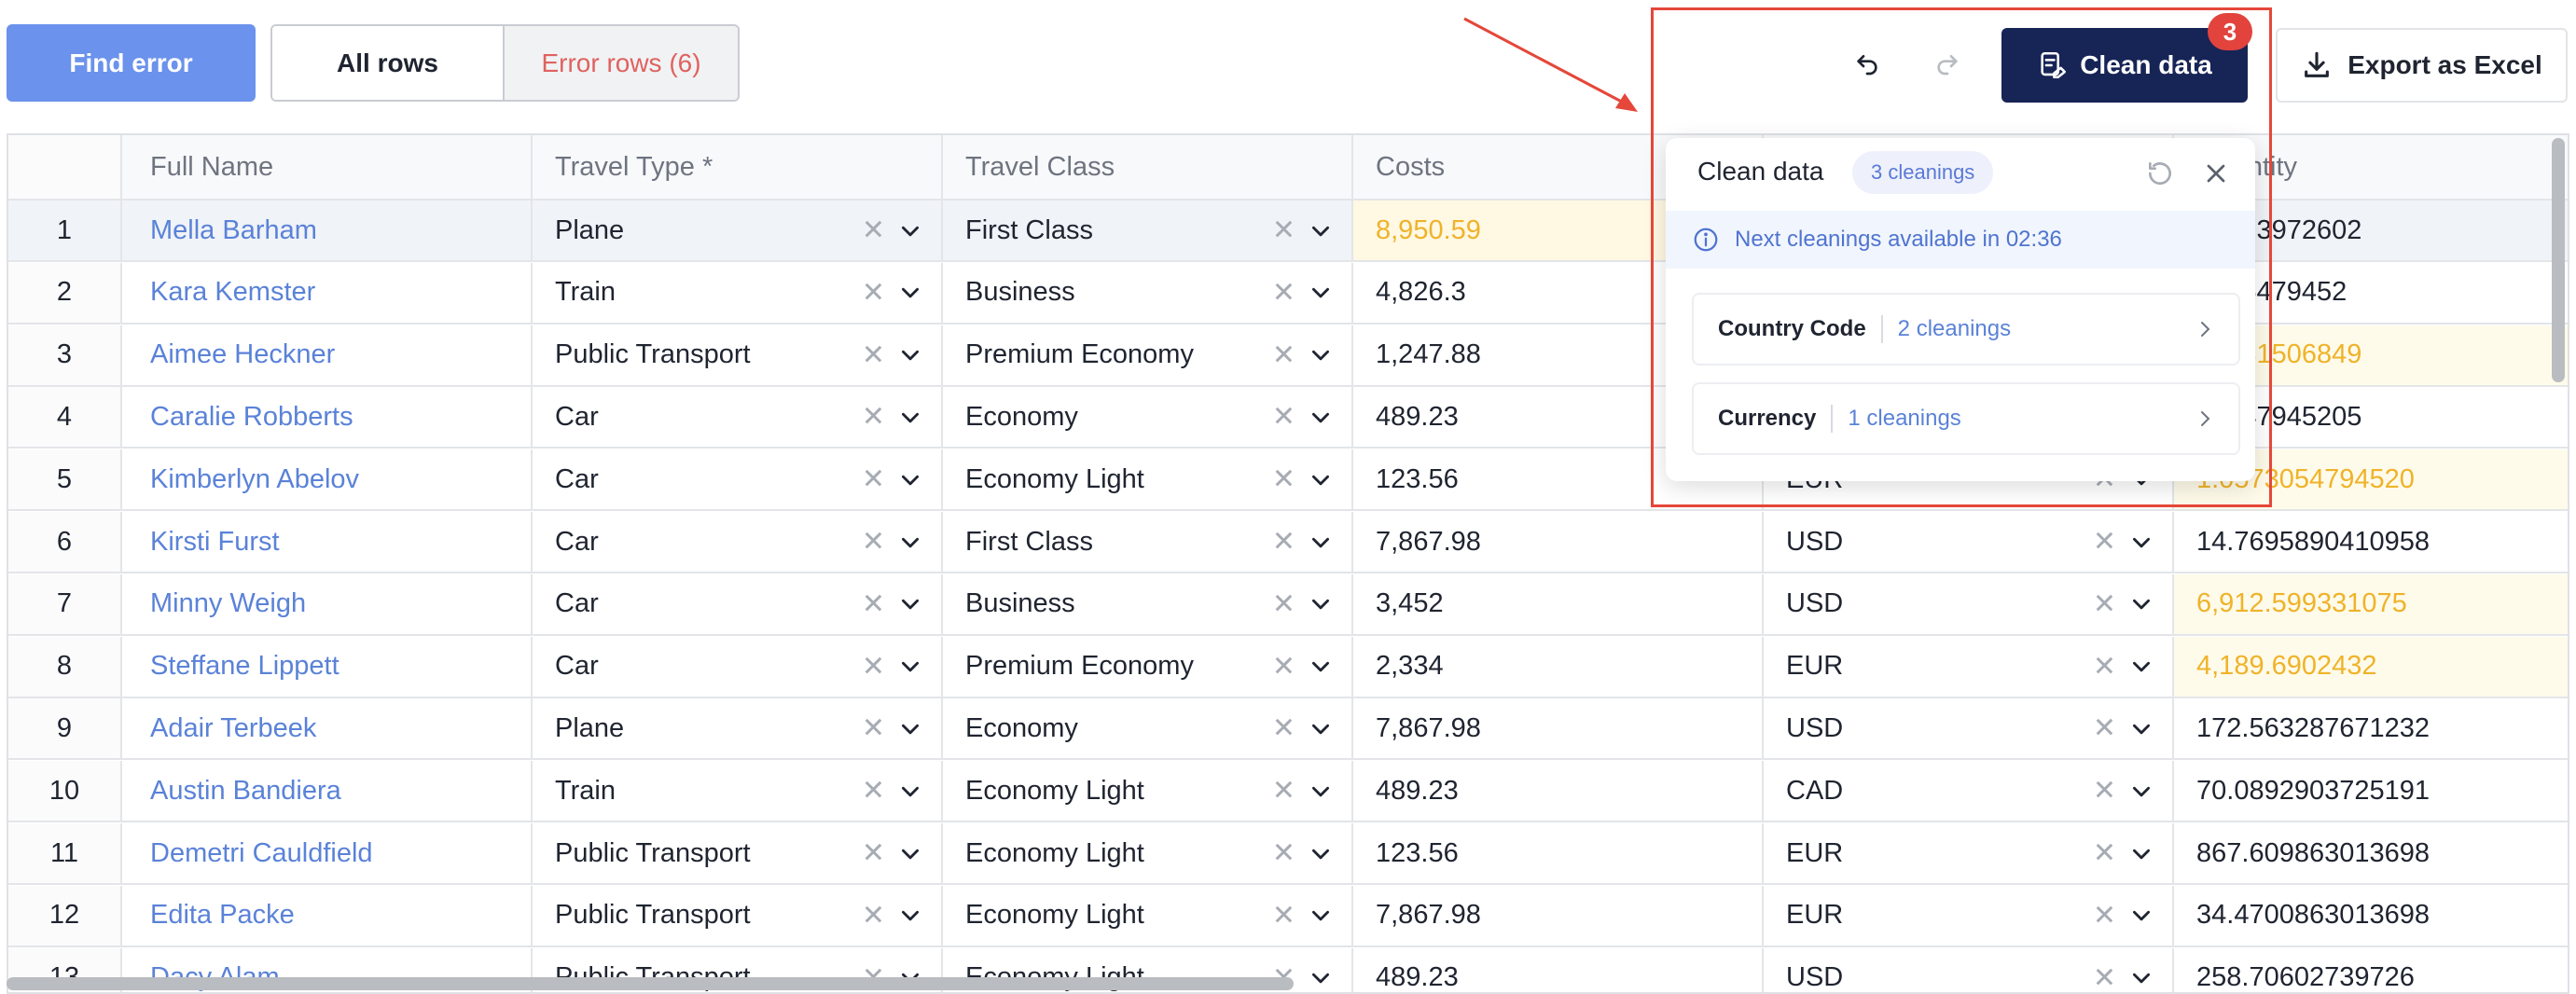 This screenshot has width=2576, height=994. Describe the element at coordinates (1558, 666) in the screenshot. I see `costs-cell: 2,334` at that location.